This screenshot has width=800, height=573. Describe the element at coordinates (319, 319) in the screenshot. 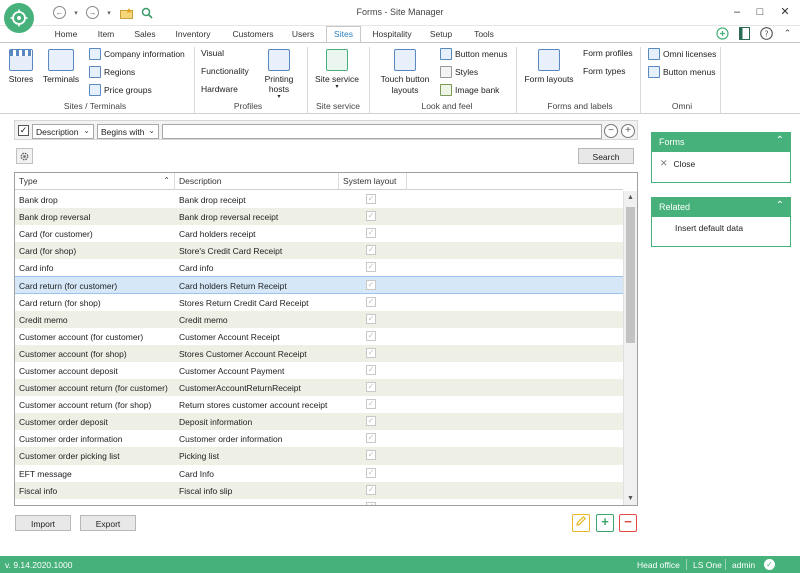

I see `table-row: Credit memo Credit memo ✓` at that location.